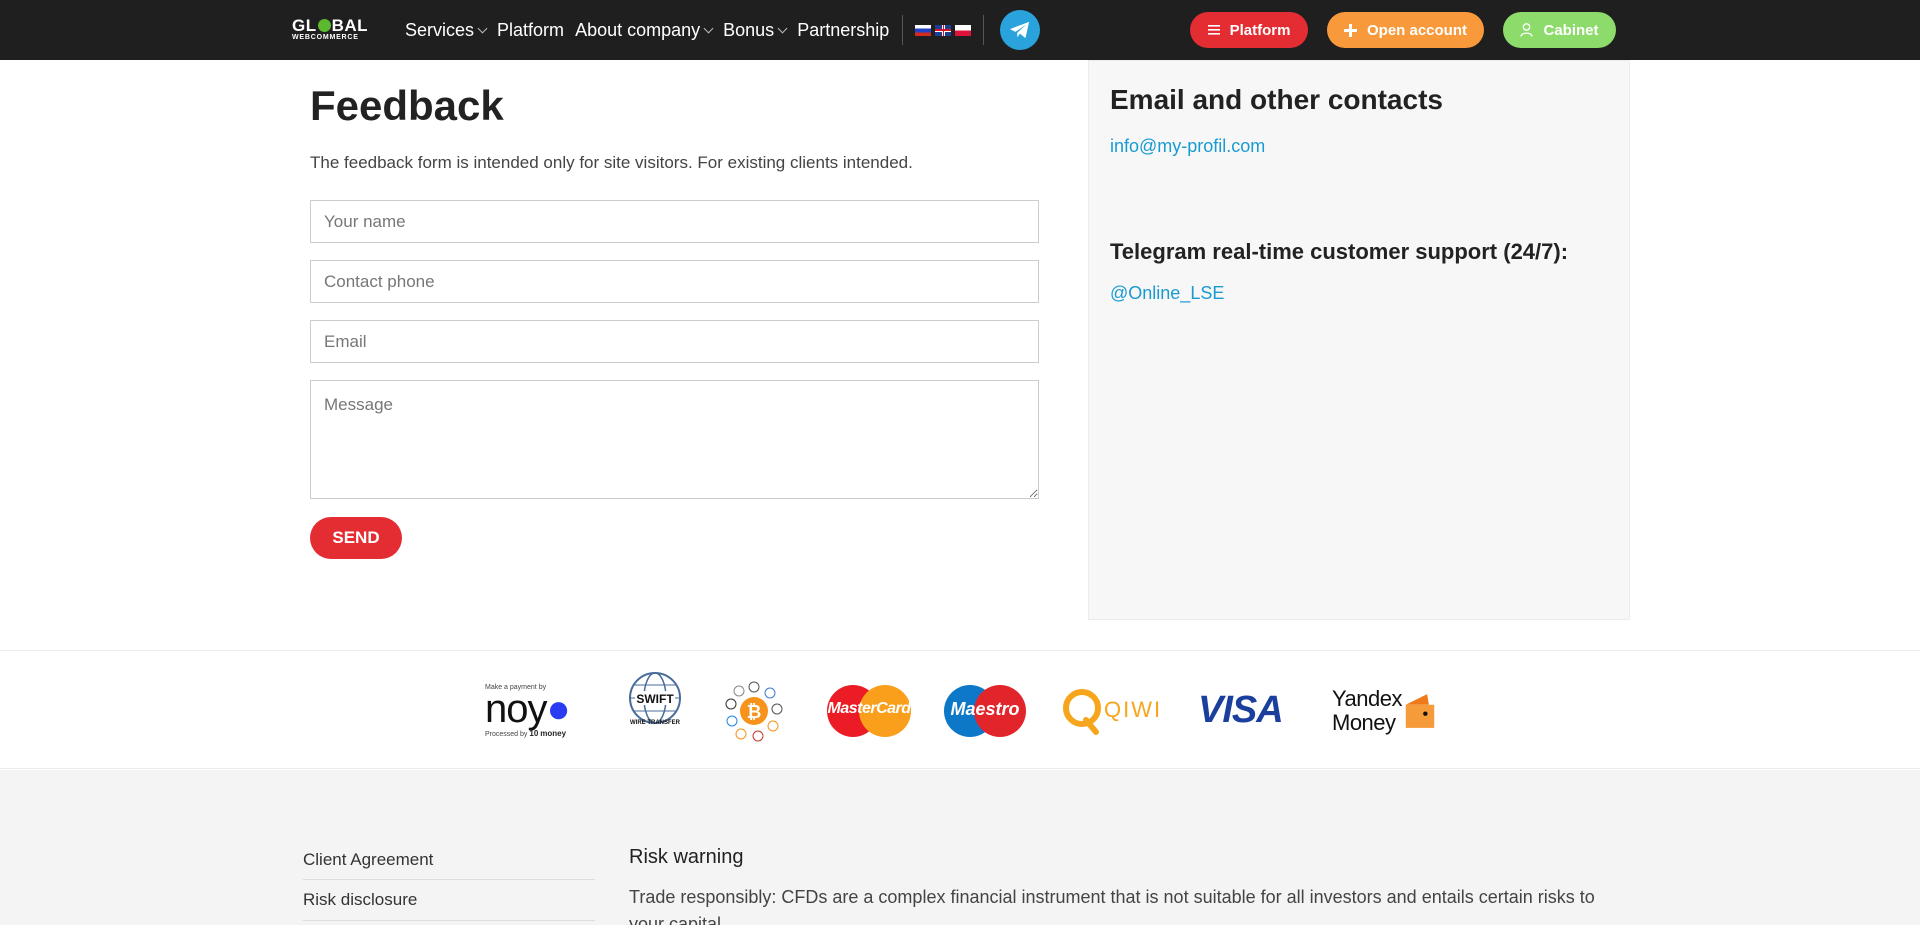 This screenshot has height=925, width=1920. I want to click on nav-item-services: Services, so click(446, 30).